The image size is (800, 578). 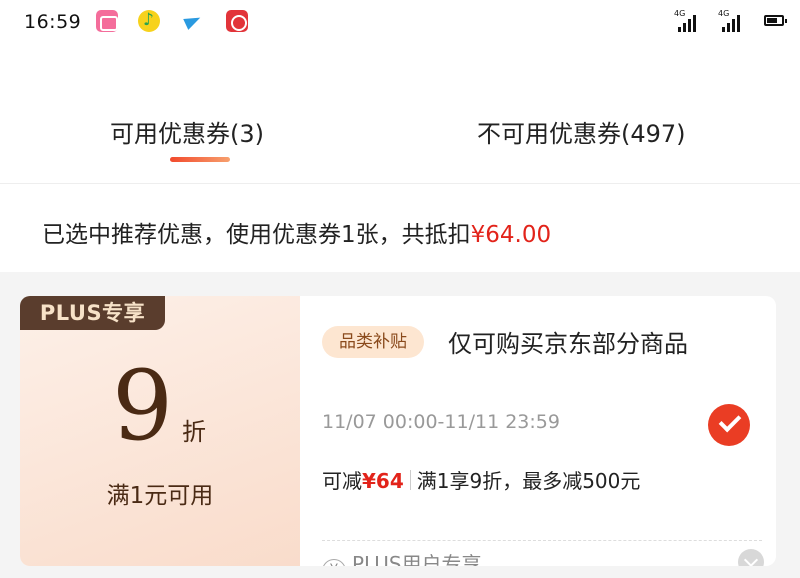 I want to click on plane-icon, so click(x=193, y=21).